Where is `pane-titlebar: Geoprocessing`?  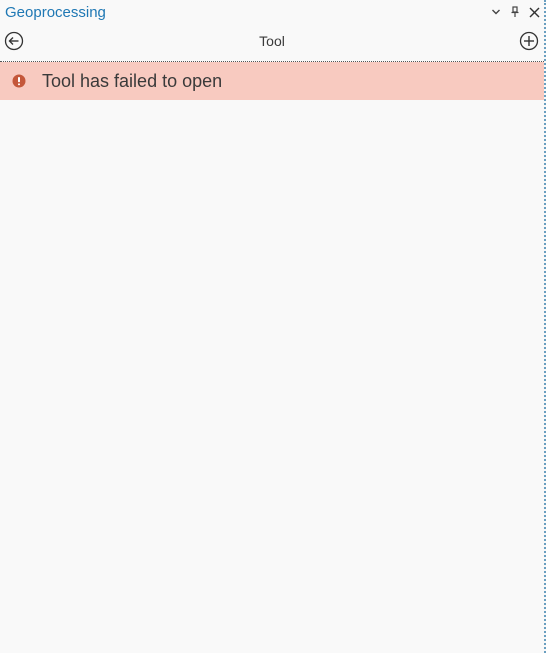 pane-titlebar: Geoprocessing is located at coordinates (272, 13).